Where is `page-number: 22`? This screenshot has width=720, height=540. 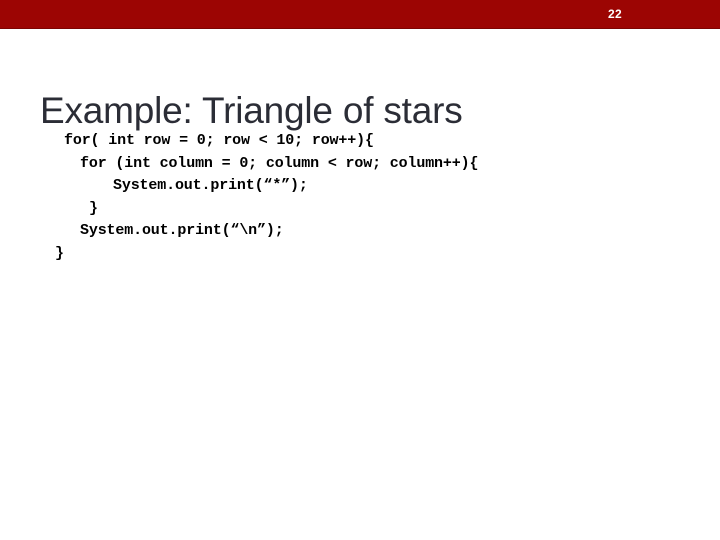 page-number: 22 is located at coordinates (615, 14).